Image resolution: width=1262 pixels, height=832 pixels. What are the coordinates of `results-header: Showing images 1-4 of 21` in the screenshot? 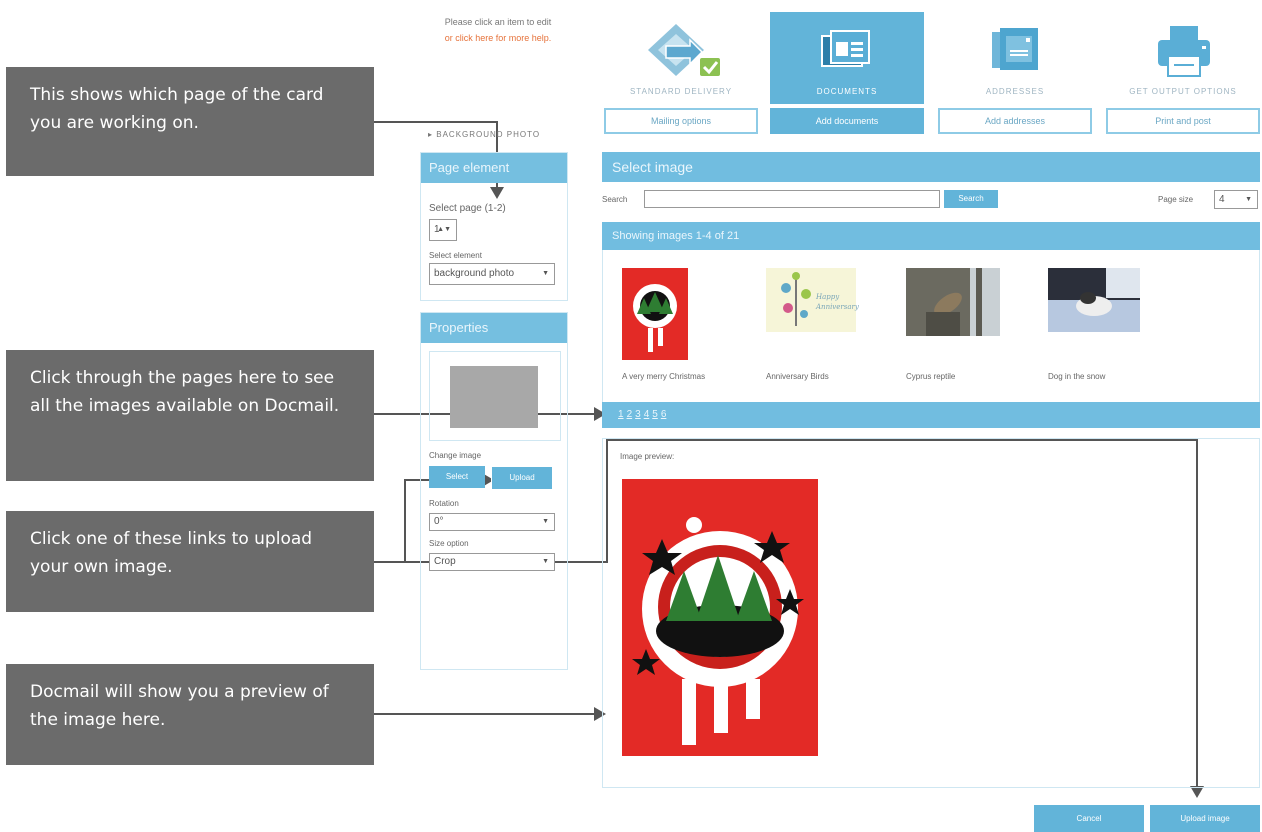 It's located at (931, 236).